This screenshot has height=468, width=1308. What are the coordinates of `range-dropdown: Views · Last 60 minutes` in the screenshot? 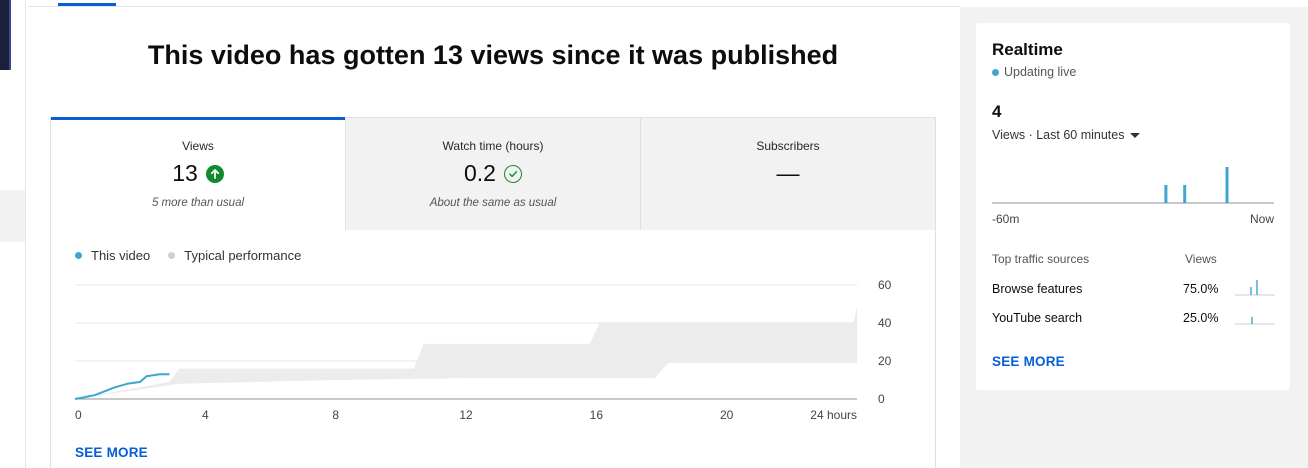 It's located at (1066, 135).